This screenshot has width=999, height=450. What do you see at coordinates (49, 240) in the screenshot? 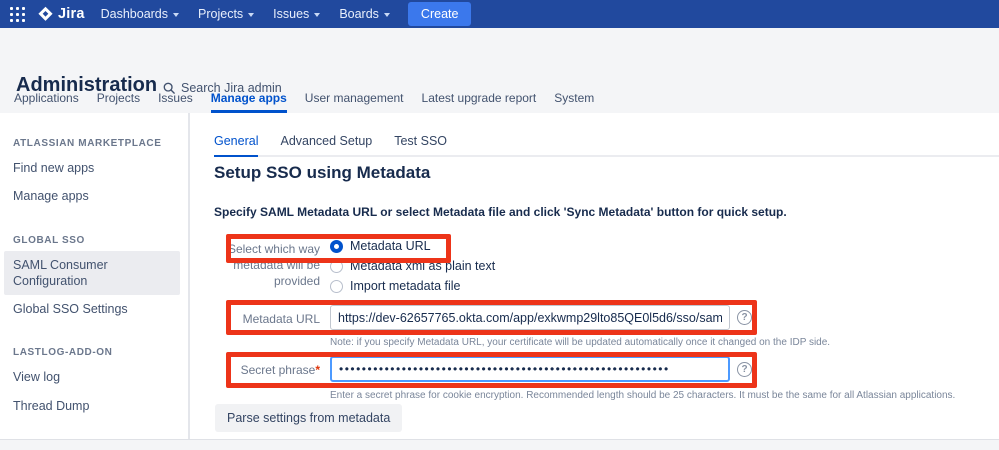
I see `sidebar-header-global-sso: GLOBAL SSO` at bounding box center [49, 240].